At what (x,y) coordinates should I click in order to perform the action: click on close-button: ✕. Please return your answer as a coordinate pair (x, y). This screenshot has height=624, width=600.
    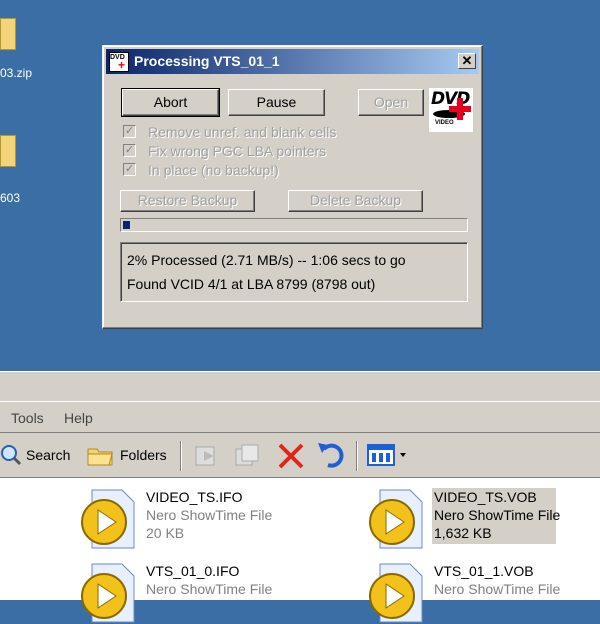
    Looking at the image, I should click on (467, 61).